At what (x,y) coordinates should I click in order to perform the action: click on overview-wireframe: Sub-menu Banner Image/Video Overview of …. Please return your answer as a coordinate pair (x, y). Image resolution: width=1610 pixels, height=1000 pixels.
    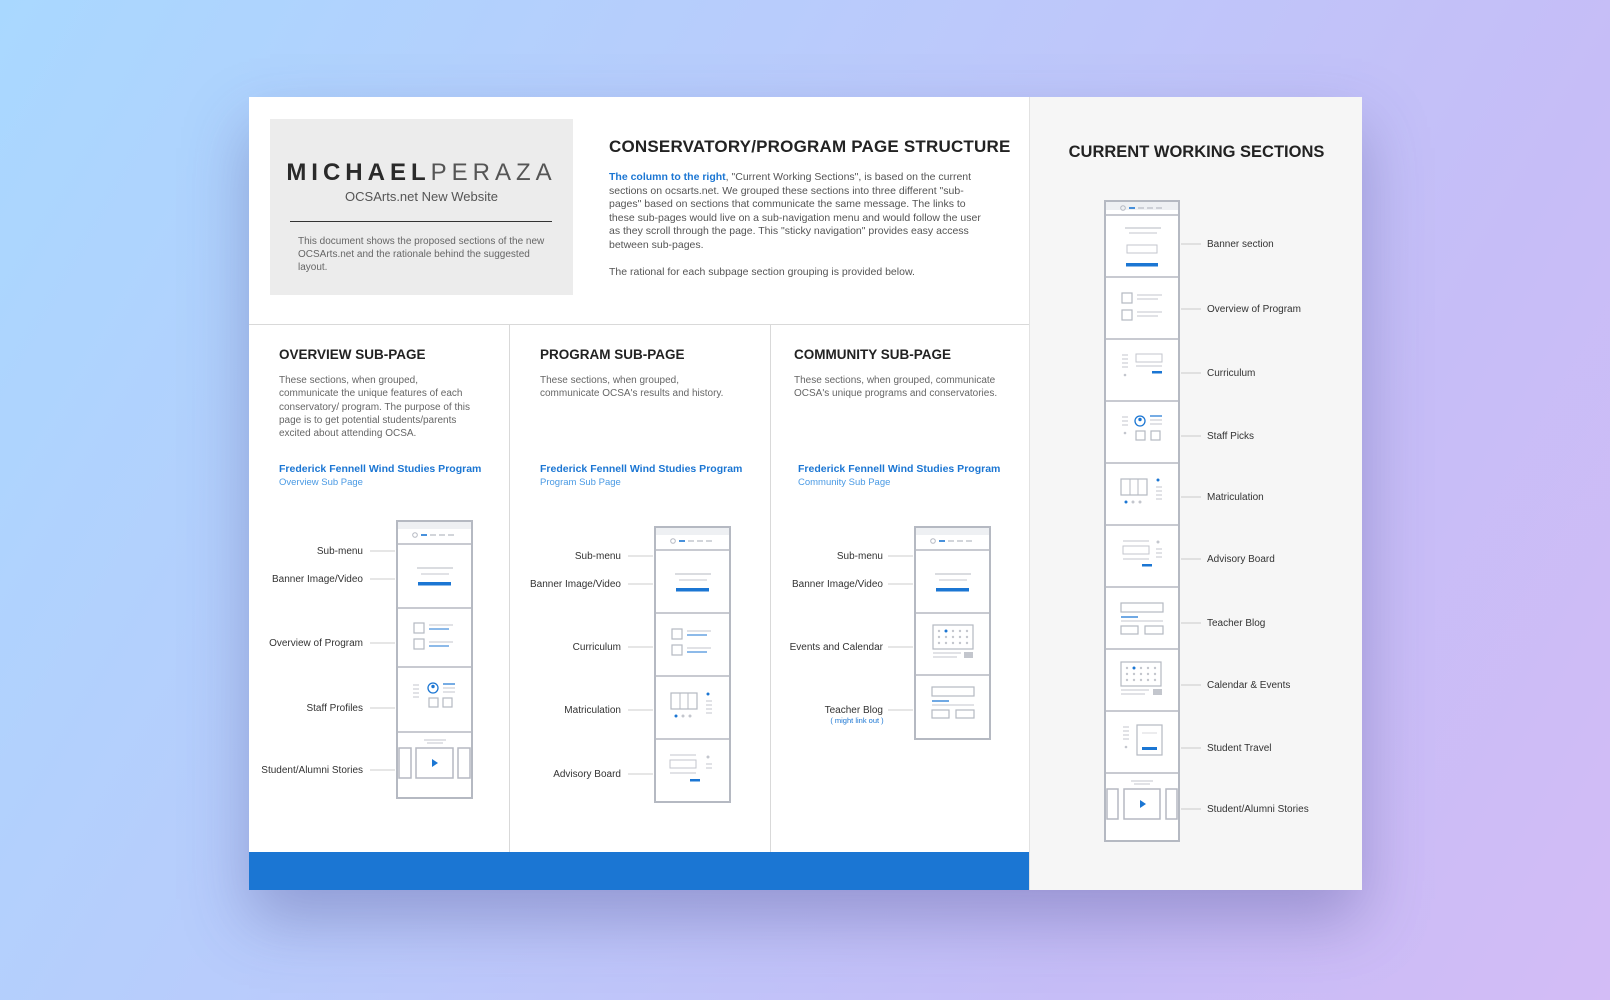
    Looking at the image, I should click on (367, 659).